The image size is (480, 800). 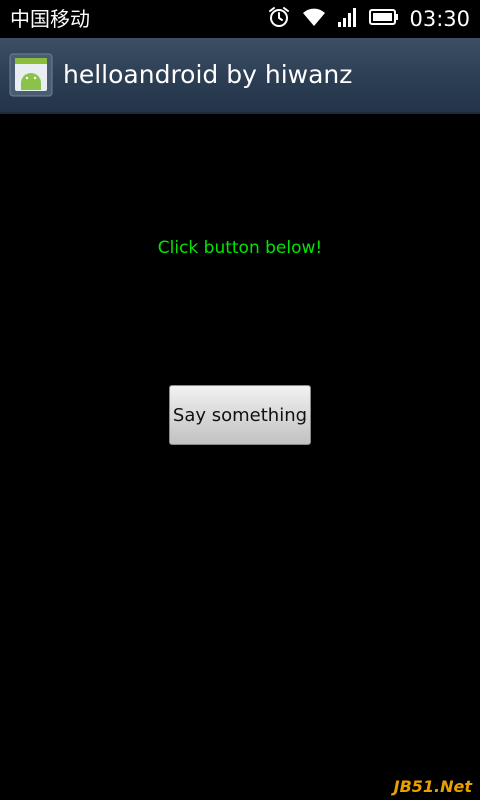 I want to click on status-icons: 03:30, so click(x=368, y=19).